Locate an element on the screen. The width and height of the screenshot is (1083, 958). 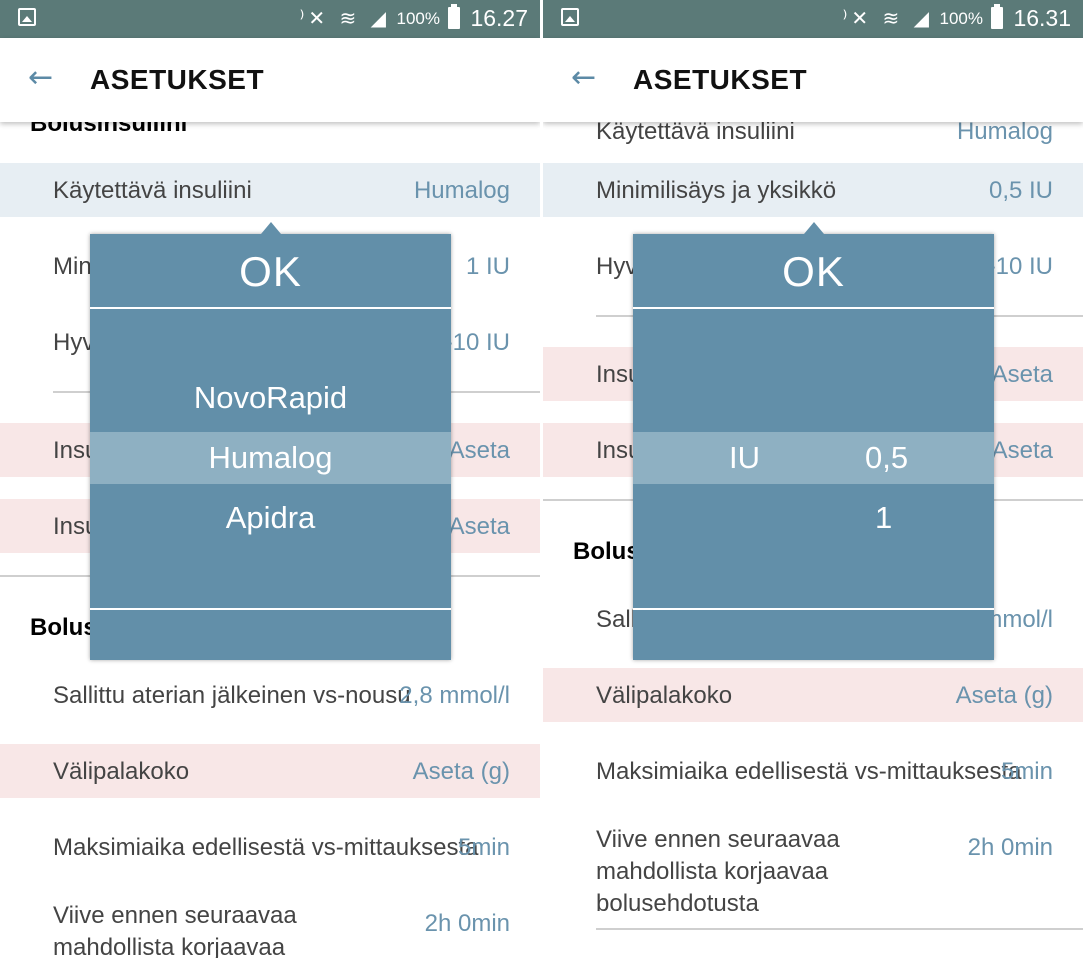
picker-value-selected: 0,5 is located at coordinates (886, 458).